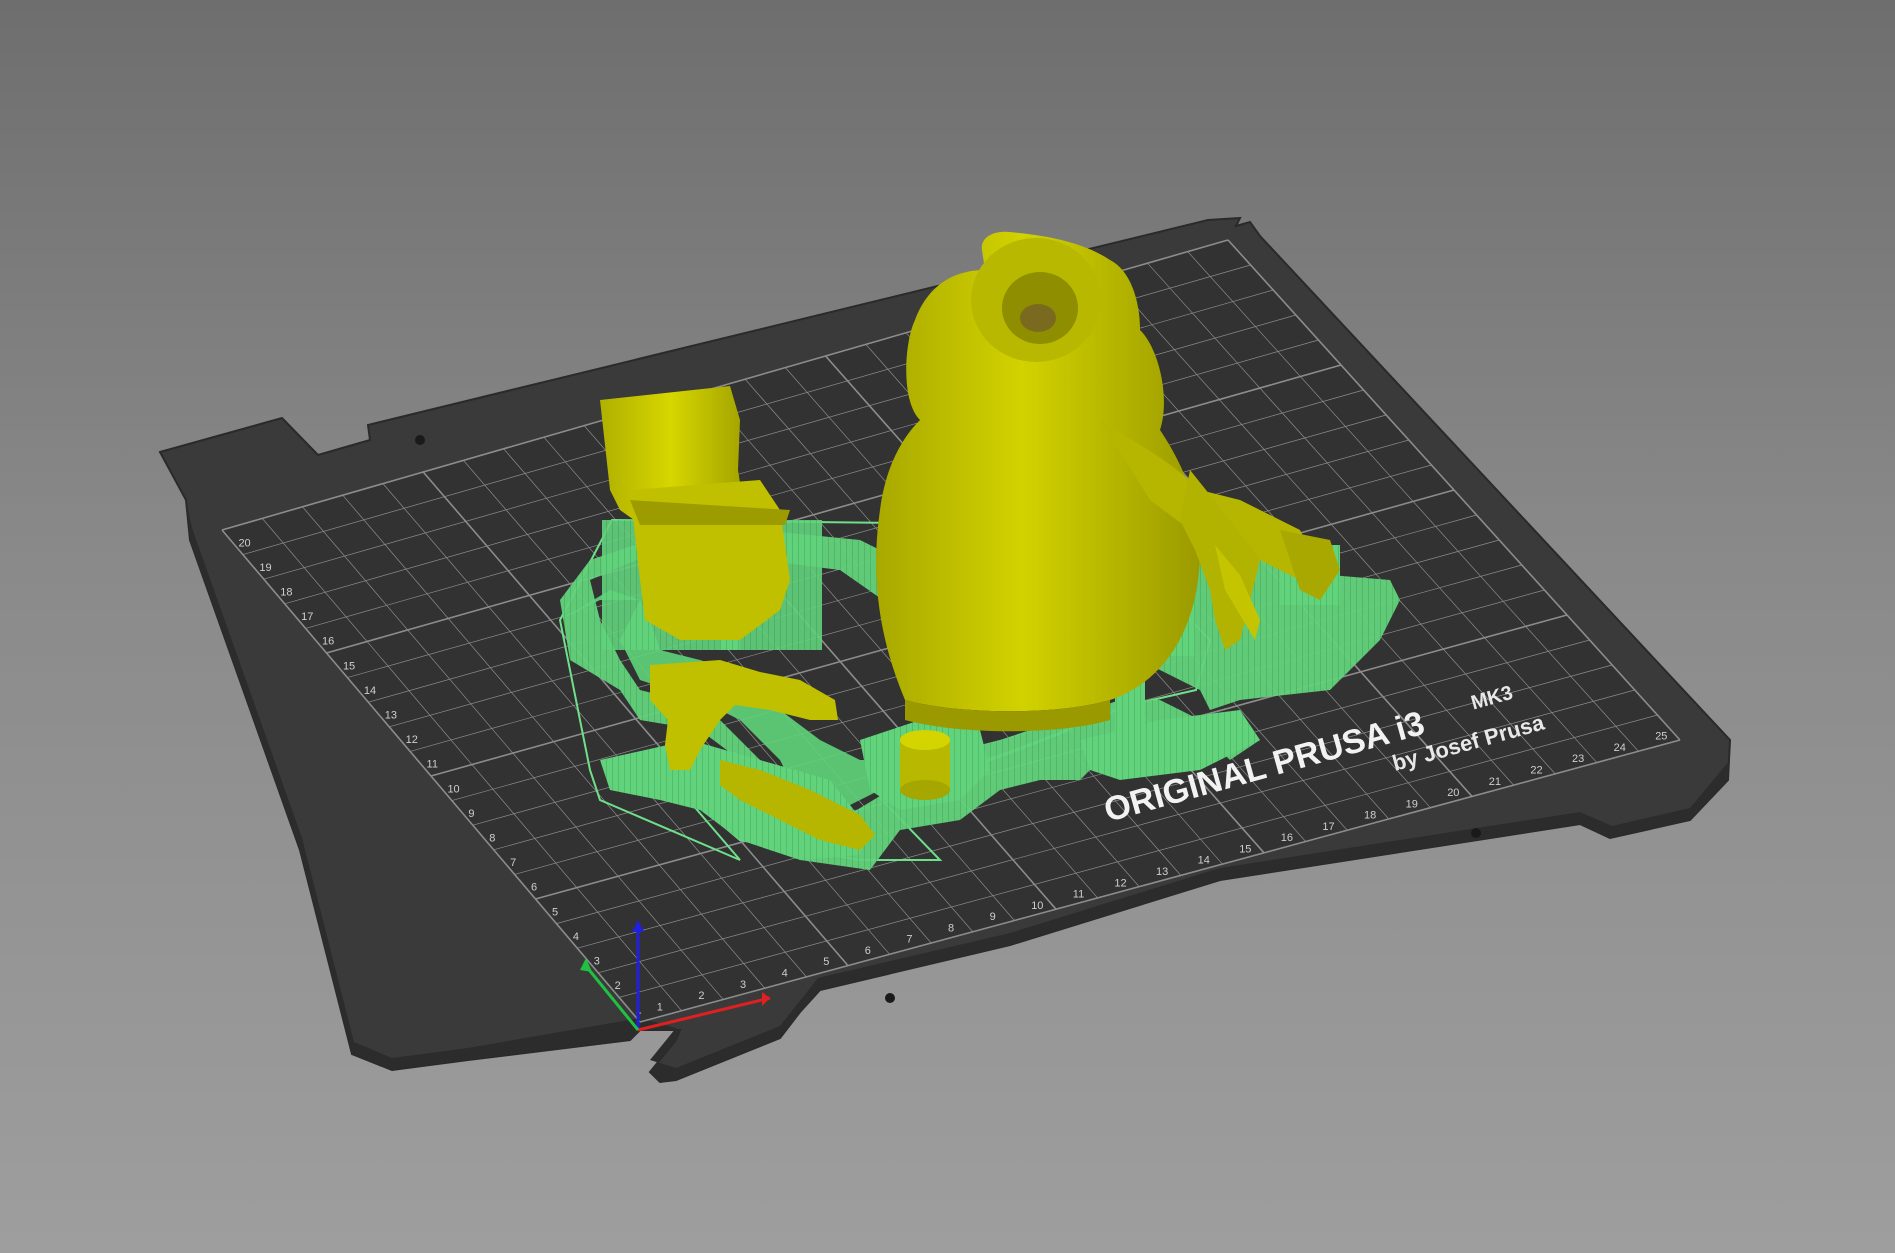 The height and width of the screenshot is (1253, 1895). What do you see at coordinates (349, 666) in the screenshot?
I see `y-tick-label: 15` at bounding box center [349, 666].